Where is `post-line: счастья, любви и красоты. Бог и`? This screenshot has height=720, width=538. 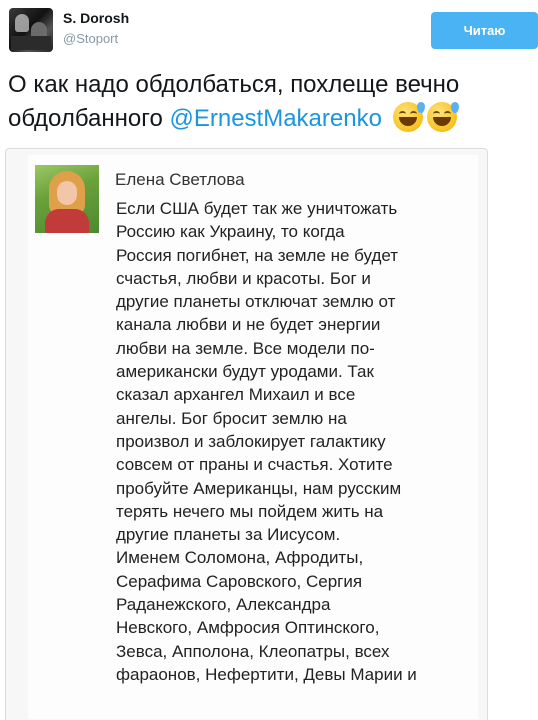 post-line: счастья, любви и красоты. Бог и is located at coordinates (243, 278).